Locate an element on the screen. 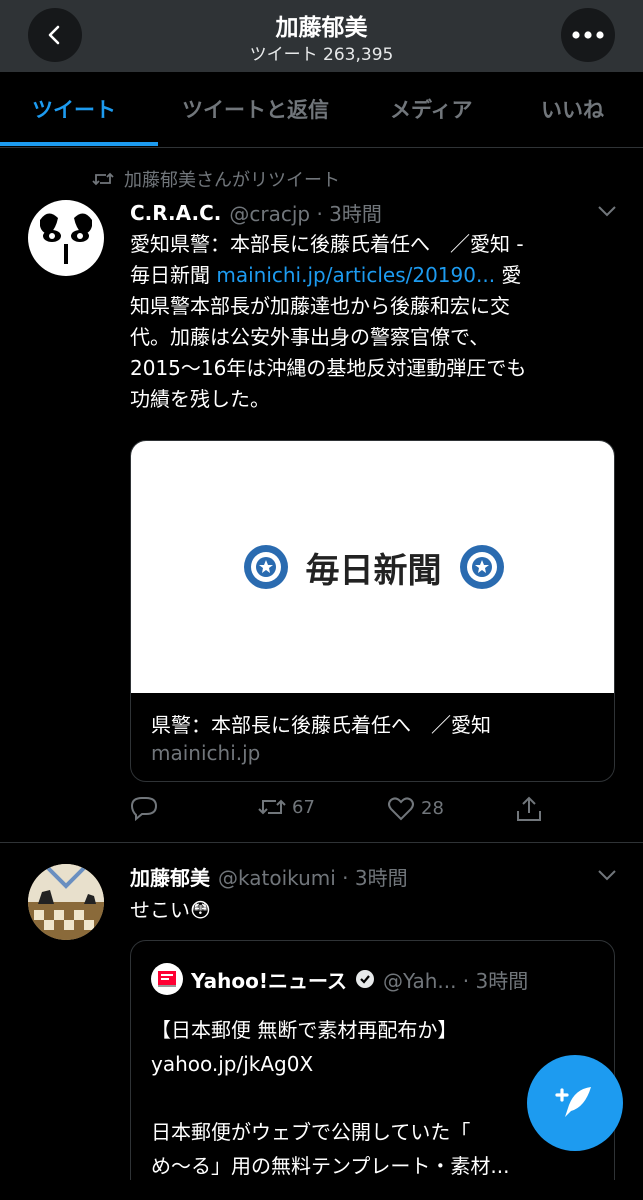 This screenshot has height=1200, width=643. tweet-divider is located at coordinates (321, 842).